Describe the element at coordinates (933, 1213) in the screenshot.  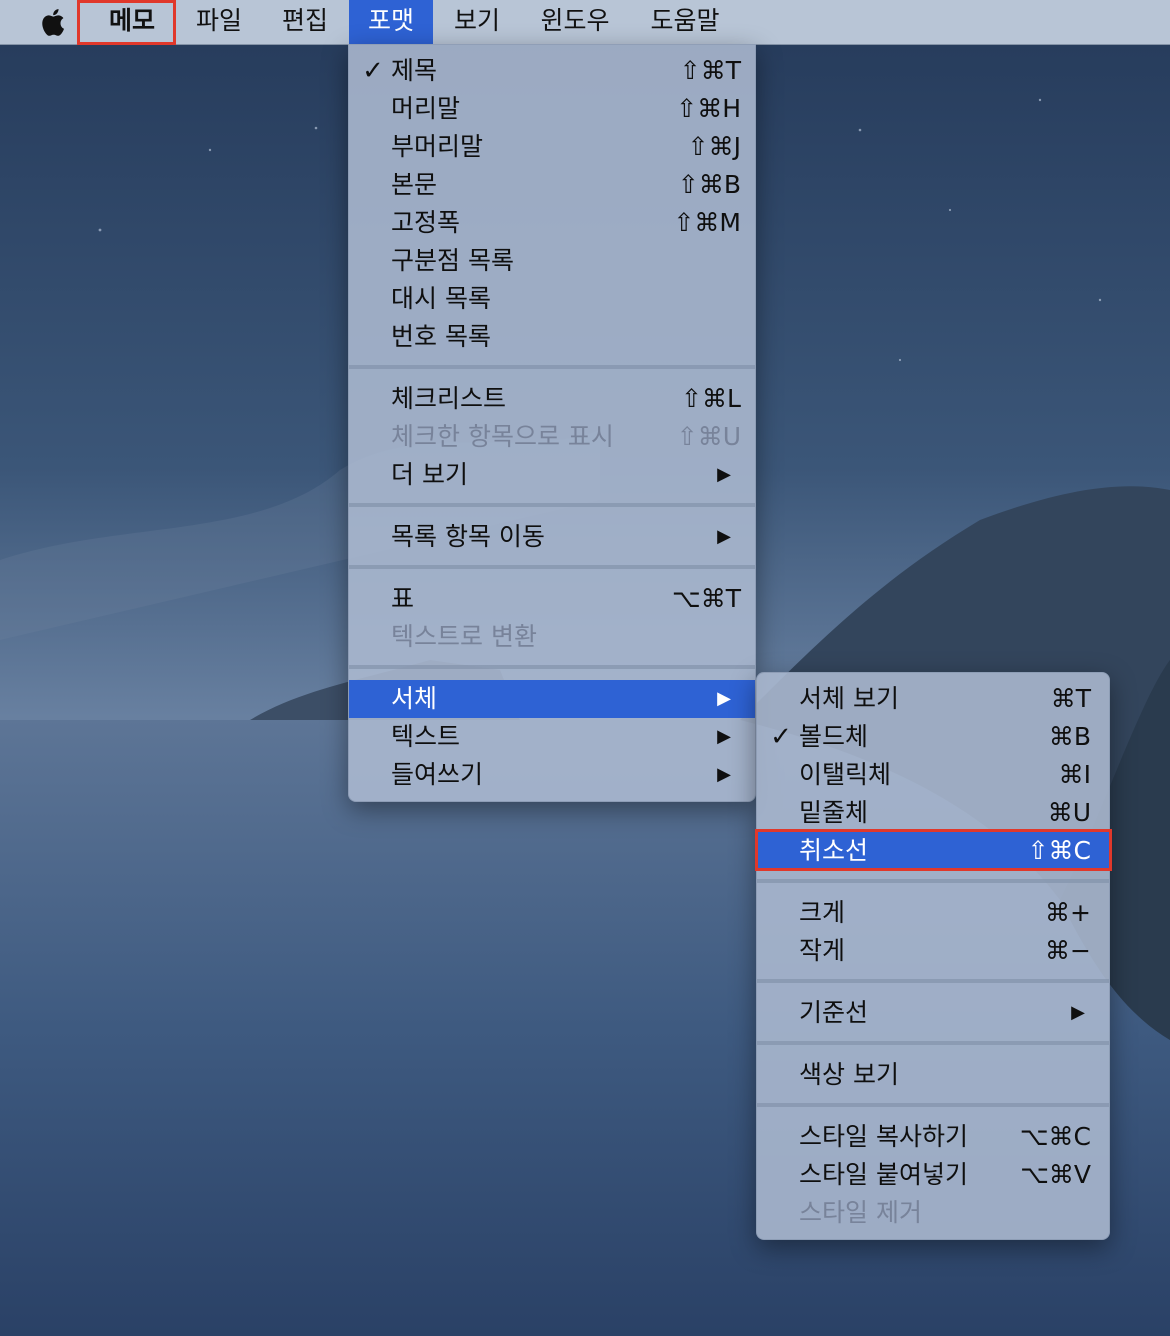
I see `menu-item-remove-style: 스타일 제거` at that location.